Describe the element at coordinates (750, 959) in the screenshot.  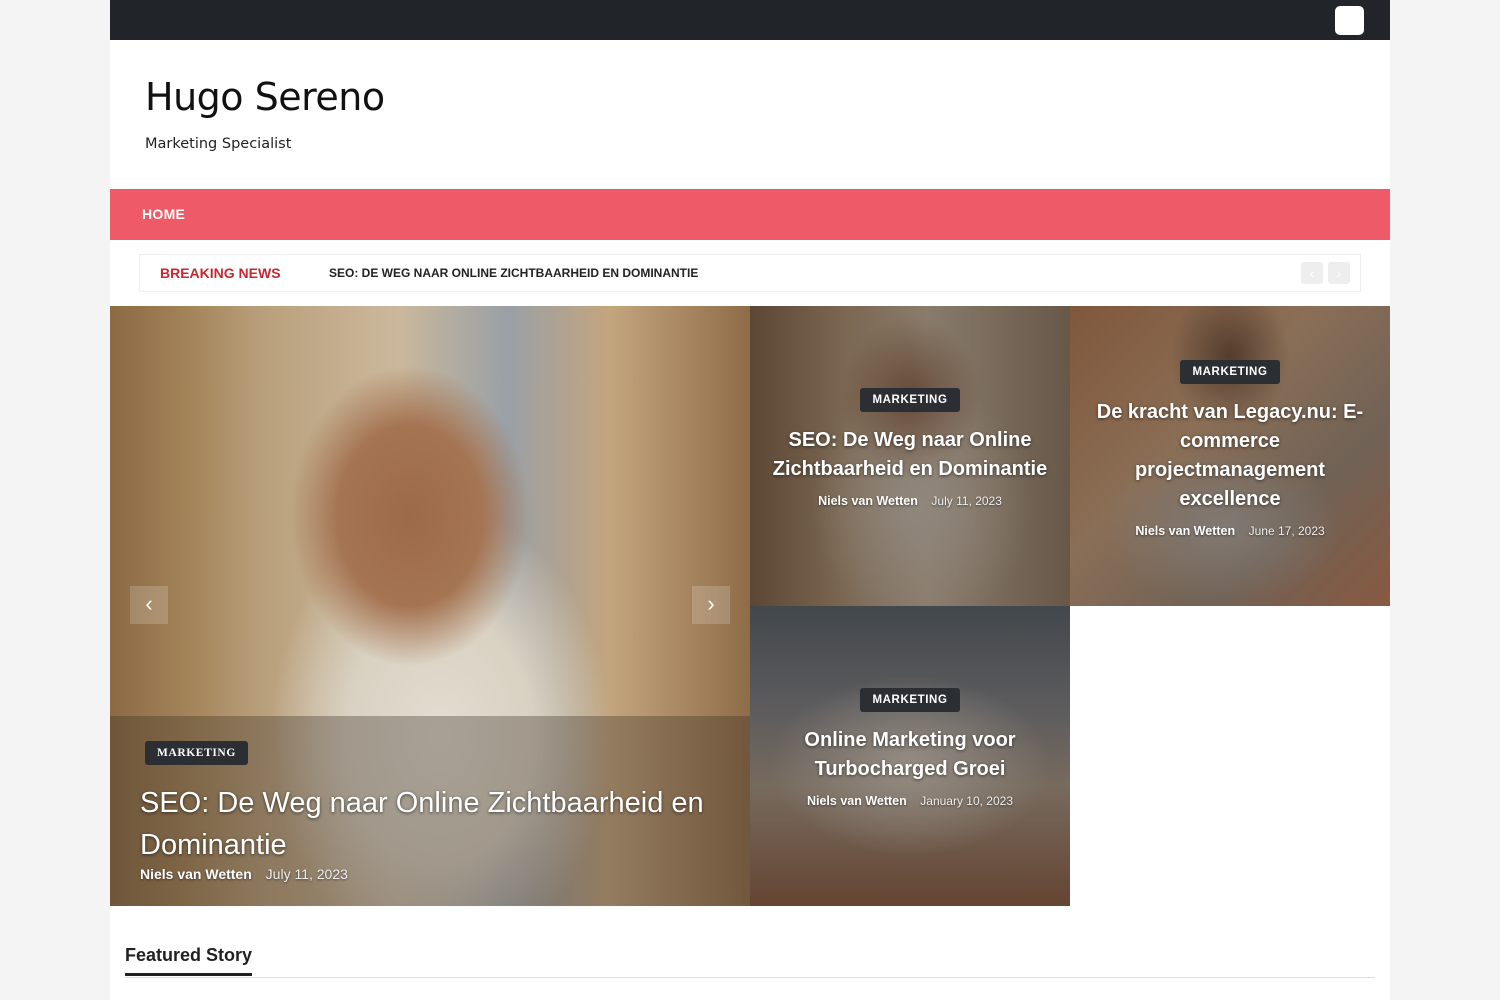
I see `featured-story-section: Featured Story` at that location.